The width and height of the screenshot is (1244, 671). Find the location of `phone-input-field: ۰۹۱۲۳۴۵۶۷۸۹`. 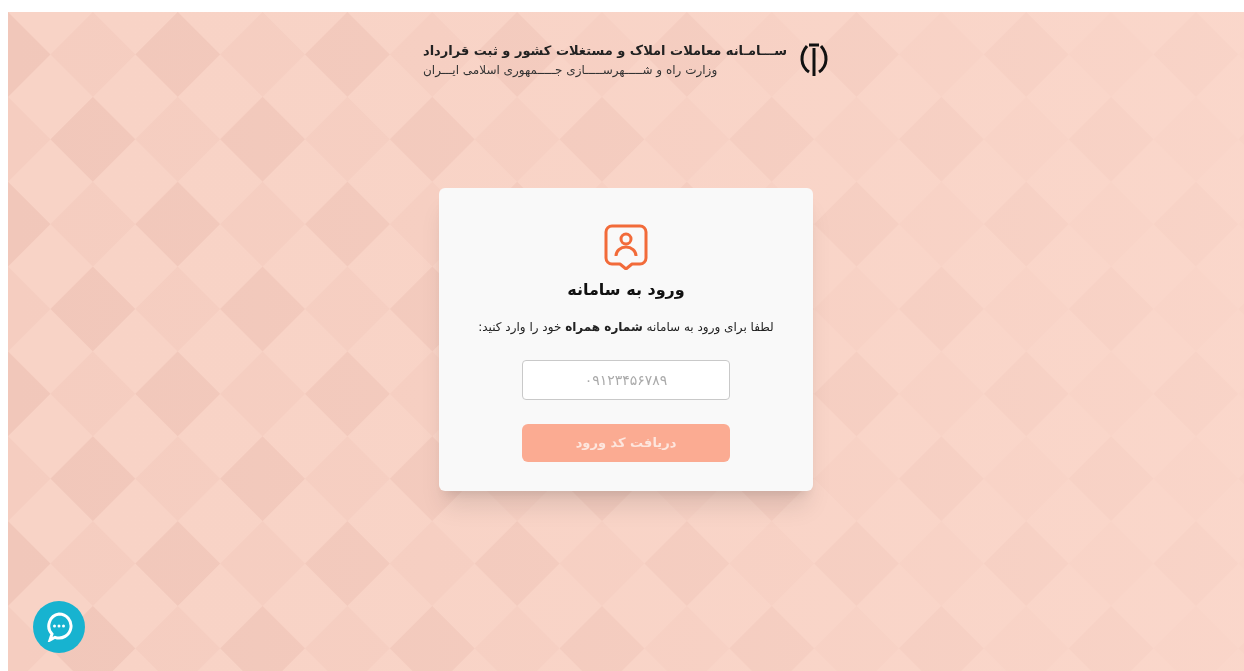

phone-input-field: ۰۹۱۲۳۴۵۶۷۸۹ is located at coordinates (626, 380).